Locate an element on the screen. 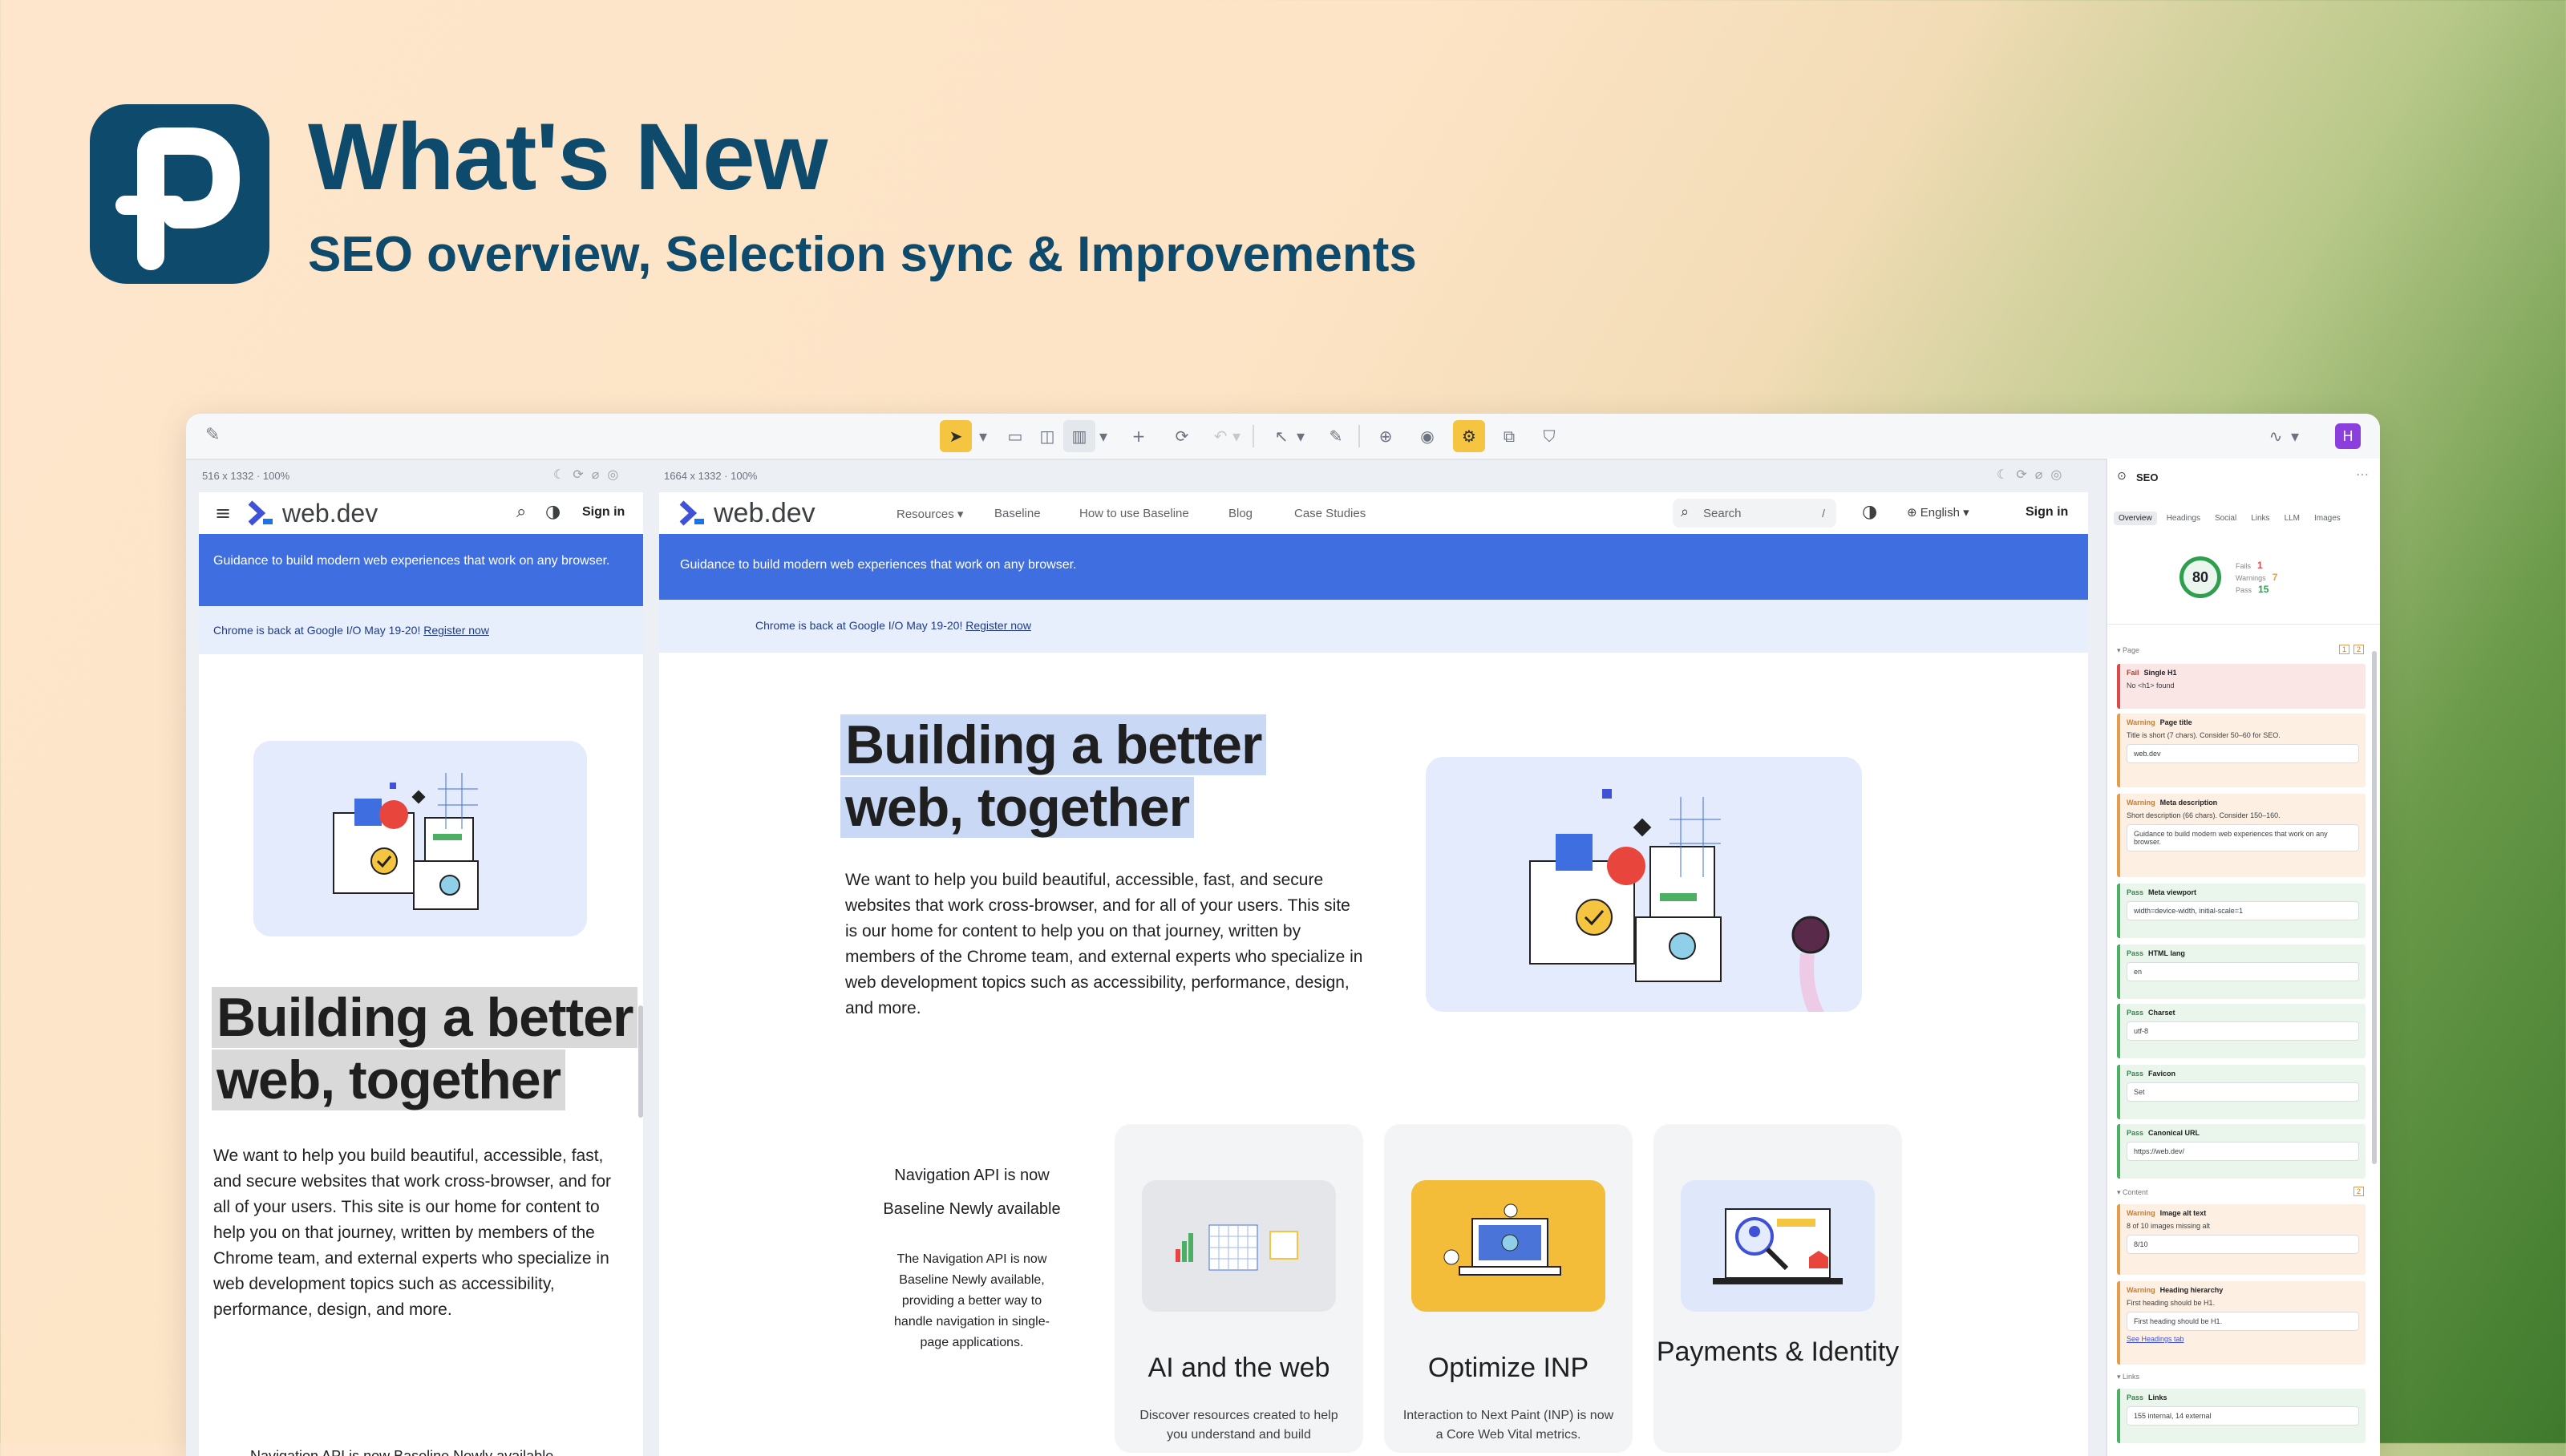 The image size is (2566, 1456). section-page-label: ▾ Page is located at coordinates (2128, 650).